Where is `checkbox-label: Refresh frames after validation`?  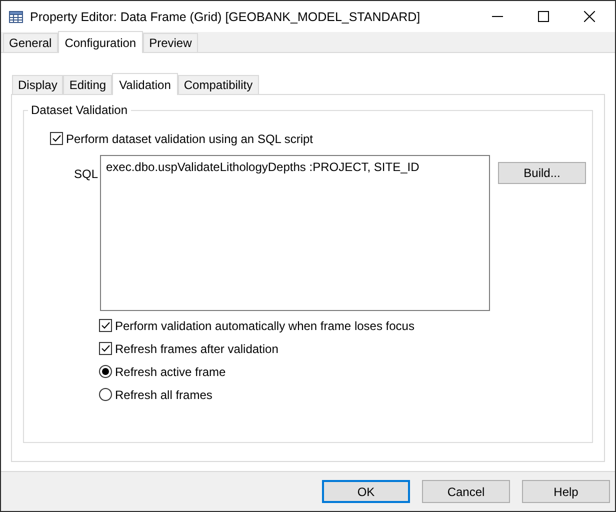 checkbox-label: Refresh frames after validation is located at coordinates (196, 349).